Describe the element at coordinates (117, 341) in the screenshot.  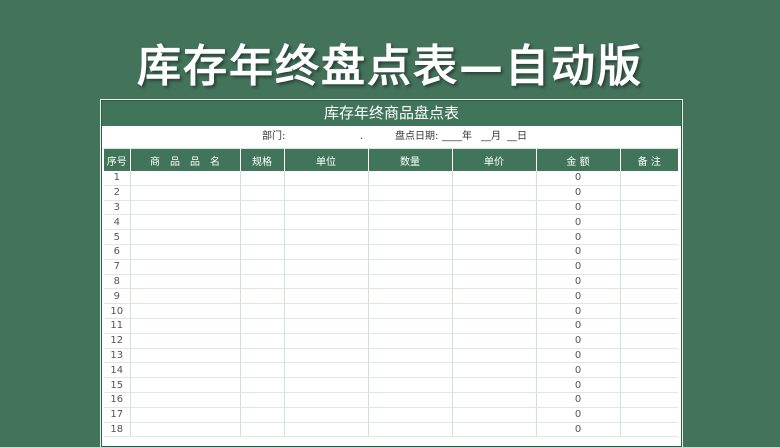
I see `cell-no: 12` at that location.